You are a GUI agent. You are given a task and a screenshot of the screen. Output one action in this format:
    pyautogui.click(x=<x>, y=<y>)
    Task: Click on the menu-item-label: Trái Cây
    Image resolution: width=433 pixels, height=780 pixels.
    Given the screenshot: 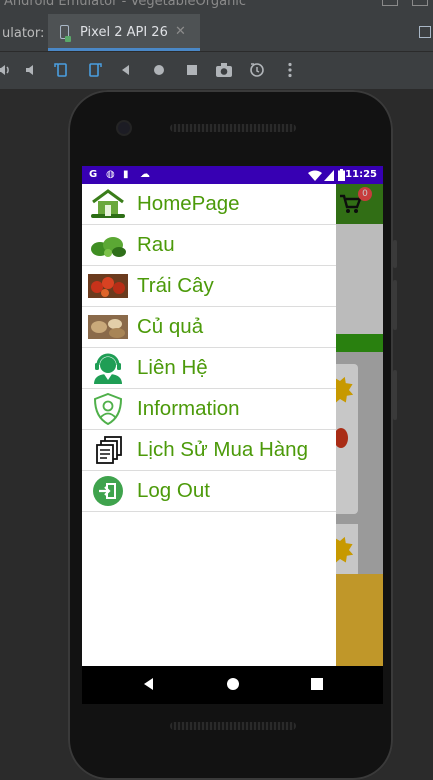 What is the action you would take?
    pyautogui.click(x=175, y=285)
    